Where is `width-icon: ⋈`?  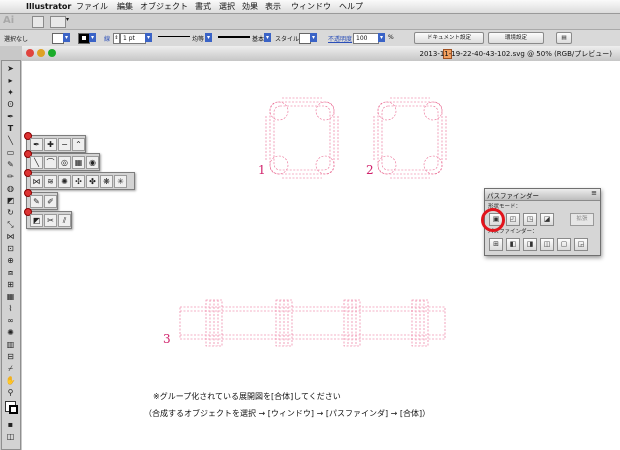 width-icon: ⋈ is located at coordinates (36, 181).